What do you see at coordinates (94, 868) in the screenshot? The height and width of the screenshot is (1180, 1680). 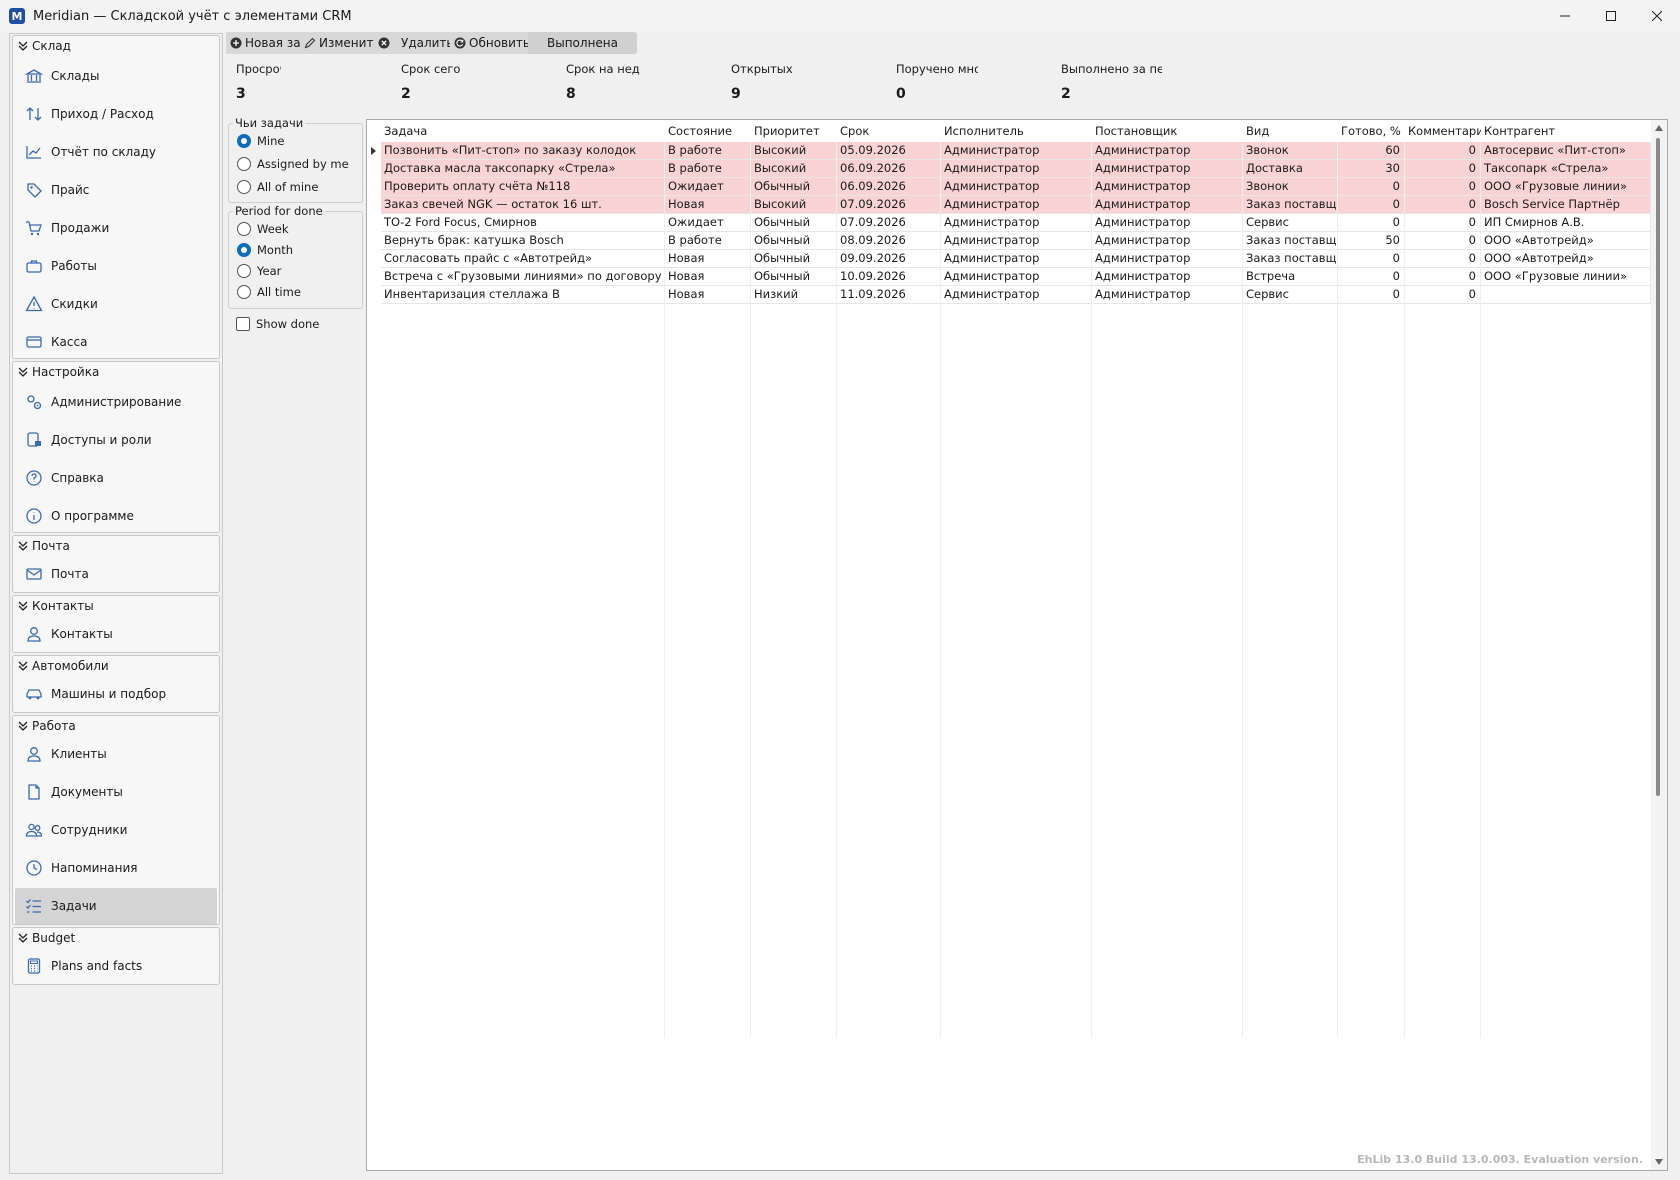 I see `nav-item-label: Напоминания` at bounding box center [94, 868].